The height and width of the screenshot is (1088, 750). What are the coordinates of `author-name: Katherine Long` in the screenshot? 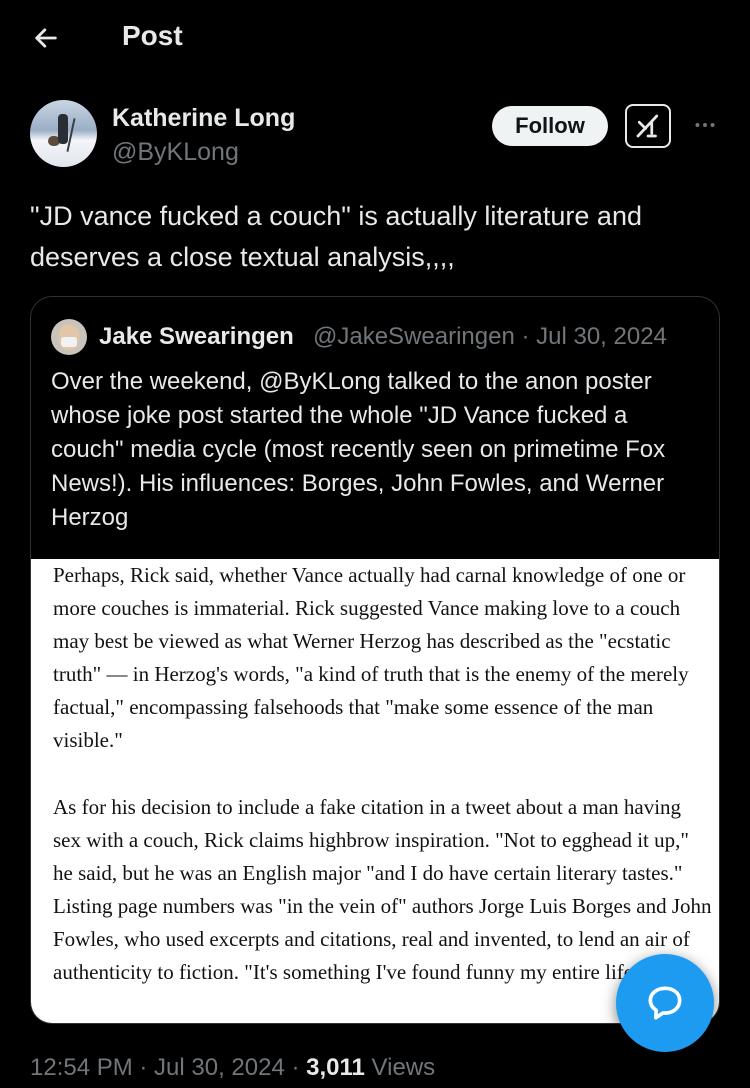 It's located at (203, 118).